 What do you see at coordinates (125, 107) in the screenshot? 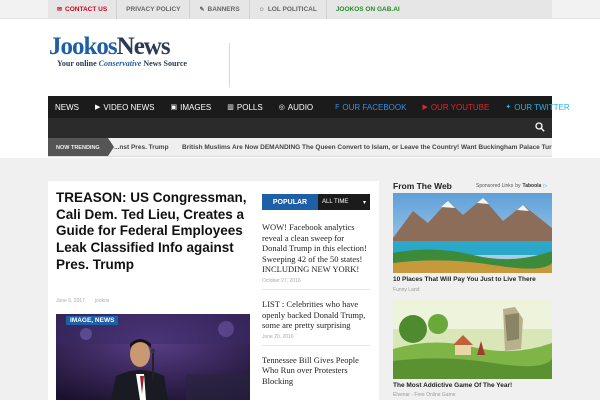
I see `nav-video-news: ▶ VIDEO NEWS` at bounding box center [125, 107].